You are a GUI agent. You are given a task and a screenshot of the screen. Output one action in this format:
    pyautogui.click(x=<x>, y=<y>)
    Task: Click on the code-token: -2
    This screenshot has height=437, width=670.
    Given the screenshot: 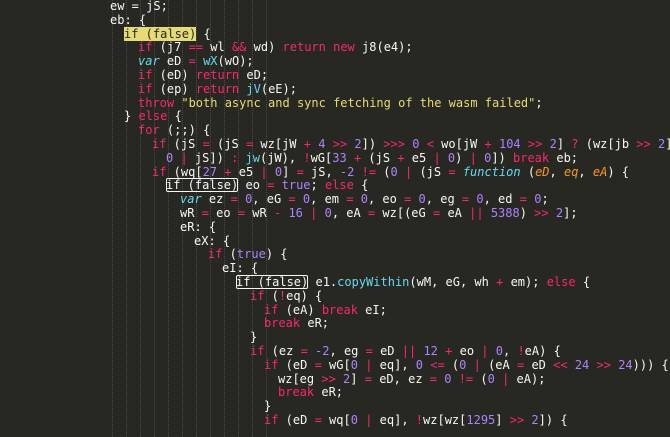 What is the action you would take?
    pyautogui.click(x=347, y=171)
    